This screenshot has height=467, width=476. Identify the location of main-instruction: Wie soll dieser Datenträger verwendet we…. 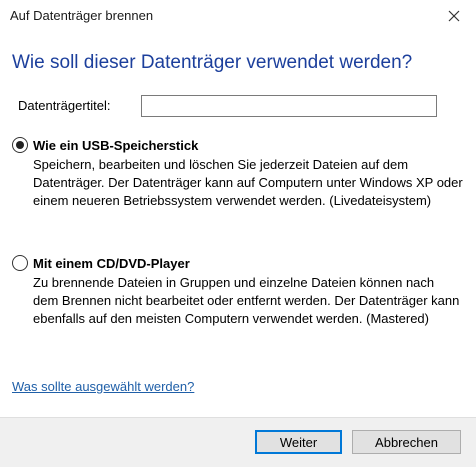
(212, 62).